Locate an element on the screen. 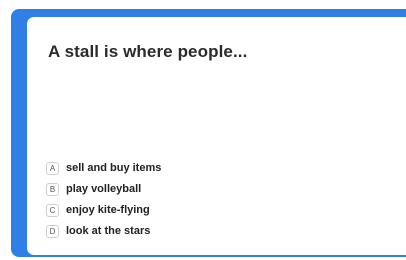 This screenshot has width=406, height=260. answer-option-a: A sell and buy items is located at coordinates (103, 168).